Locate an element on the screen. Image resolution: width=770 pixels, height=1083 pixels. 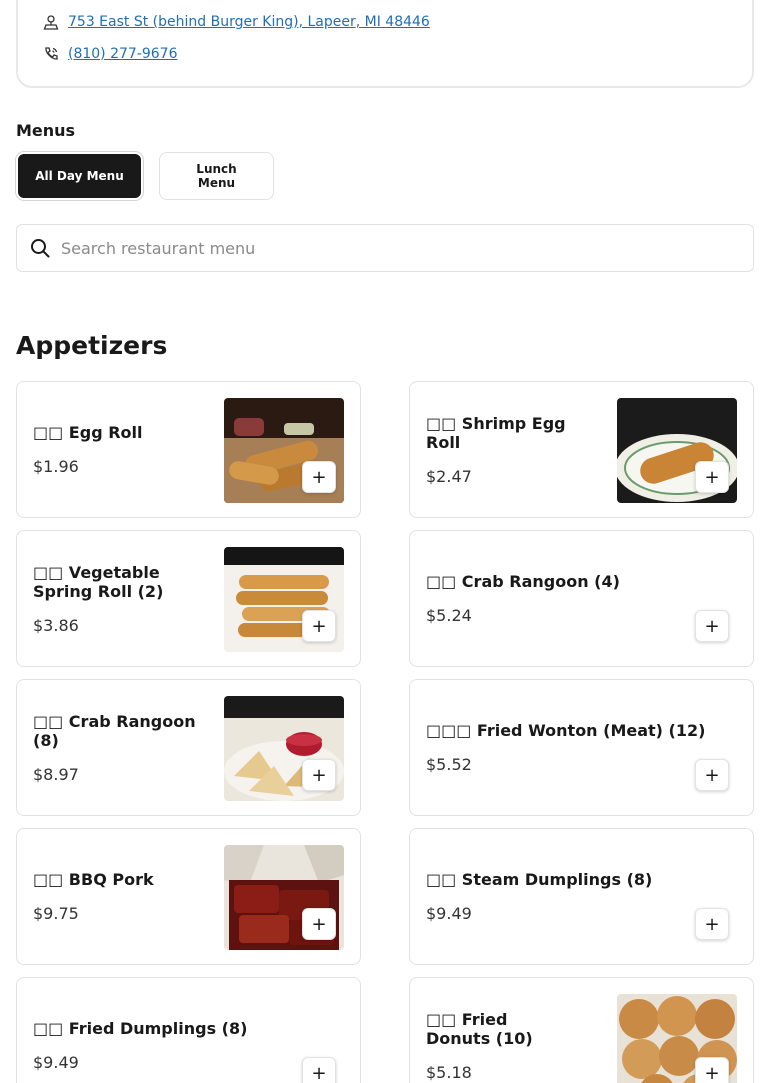
tab-all-day-menu: All Day Menu is located at coordinates (79, 176).